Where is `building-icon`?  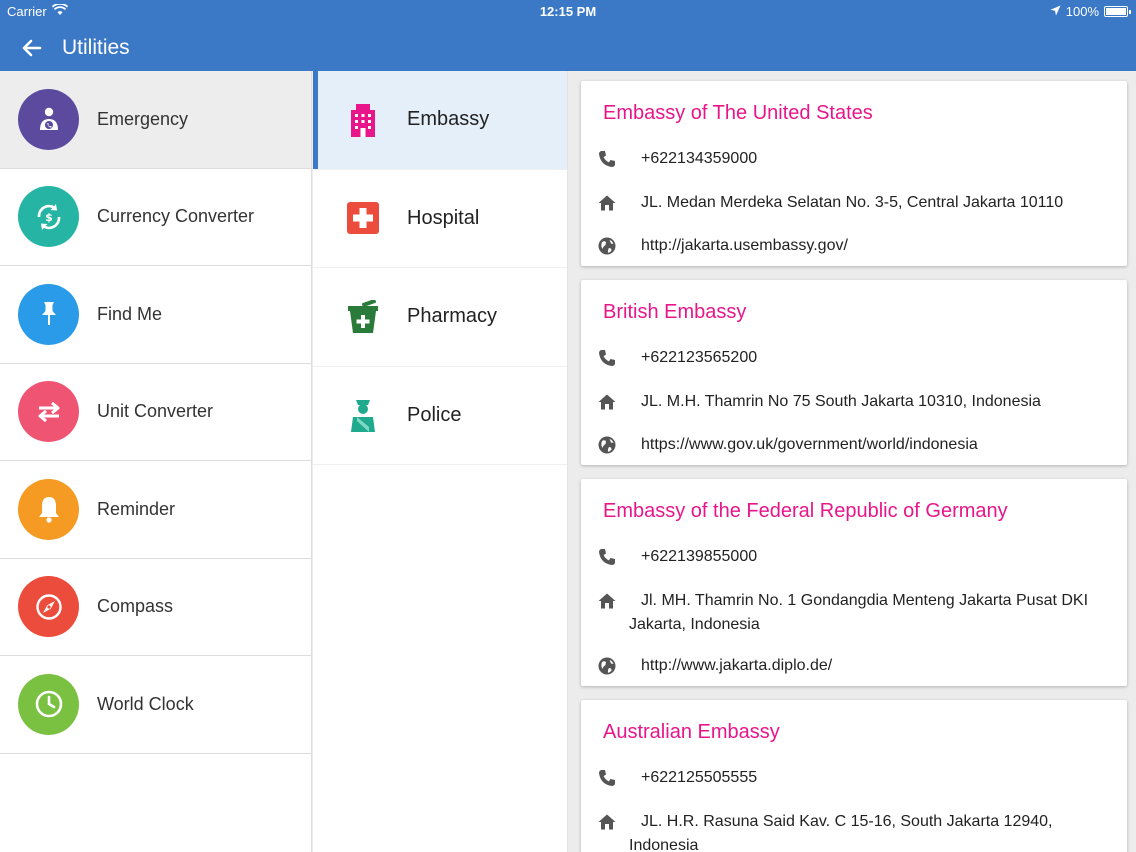
building-icon is located at coordinates (363, 120).